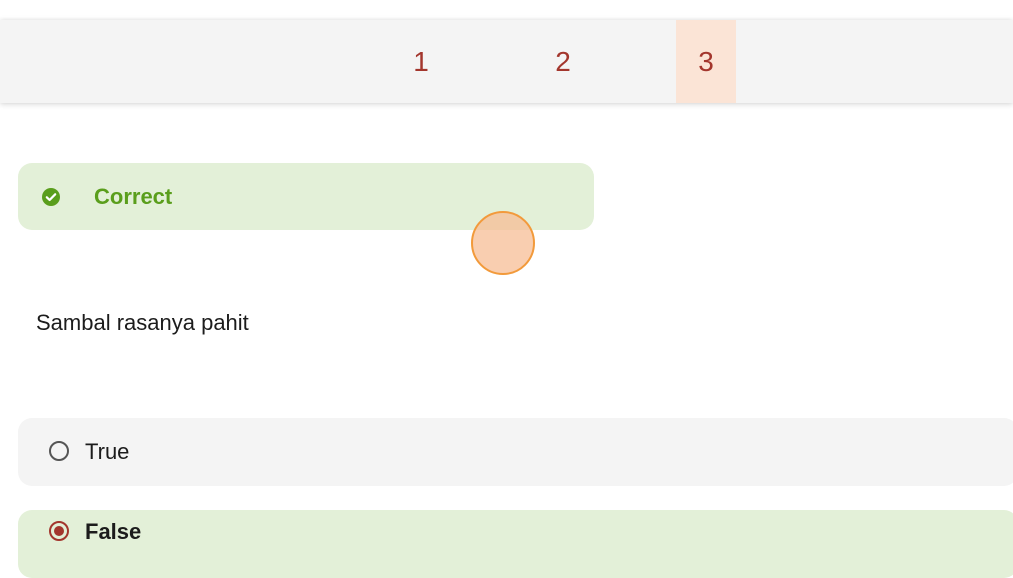 The image size is (1013, 578). Describe the element at coordinates (59, 451) in the screenshot. I see `radio-true` at that location.